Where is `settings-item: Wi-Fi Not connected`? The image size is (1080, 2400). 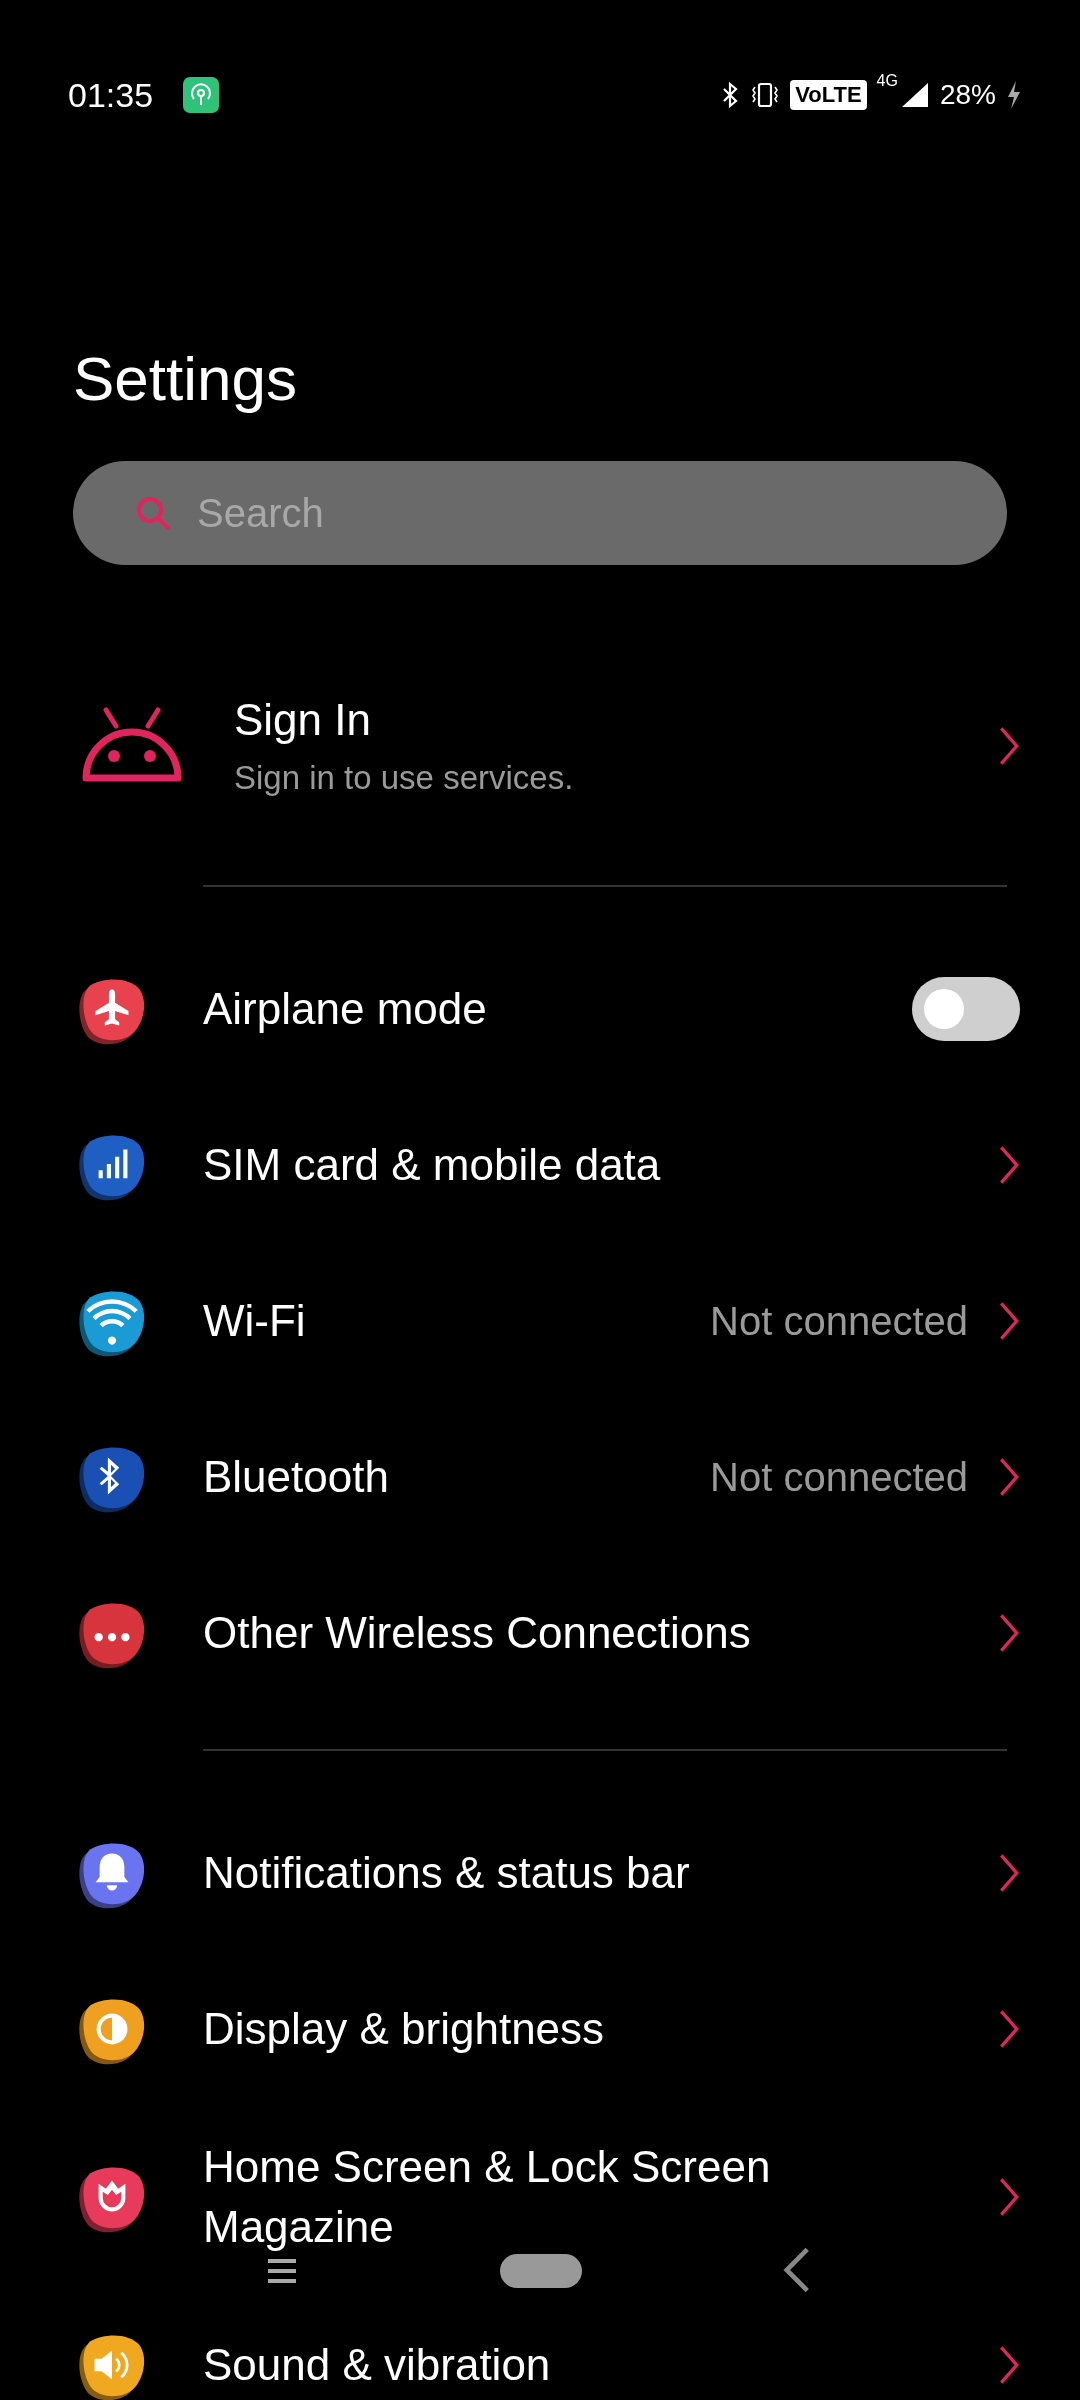 settings-item: Wi-Fi Not connected is located at coordinates (540, 1321).